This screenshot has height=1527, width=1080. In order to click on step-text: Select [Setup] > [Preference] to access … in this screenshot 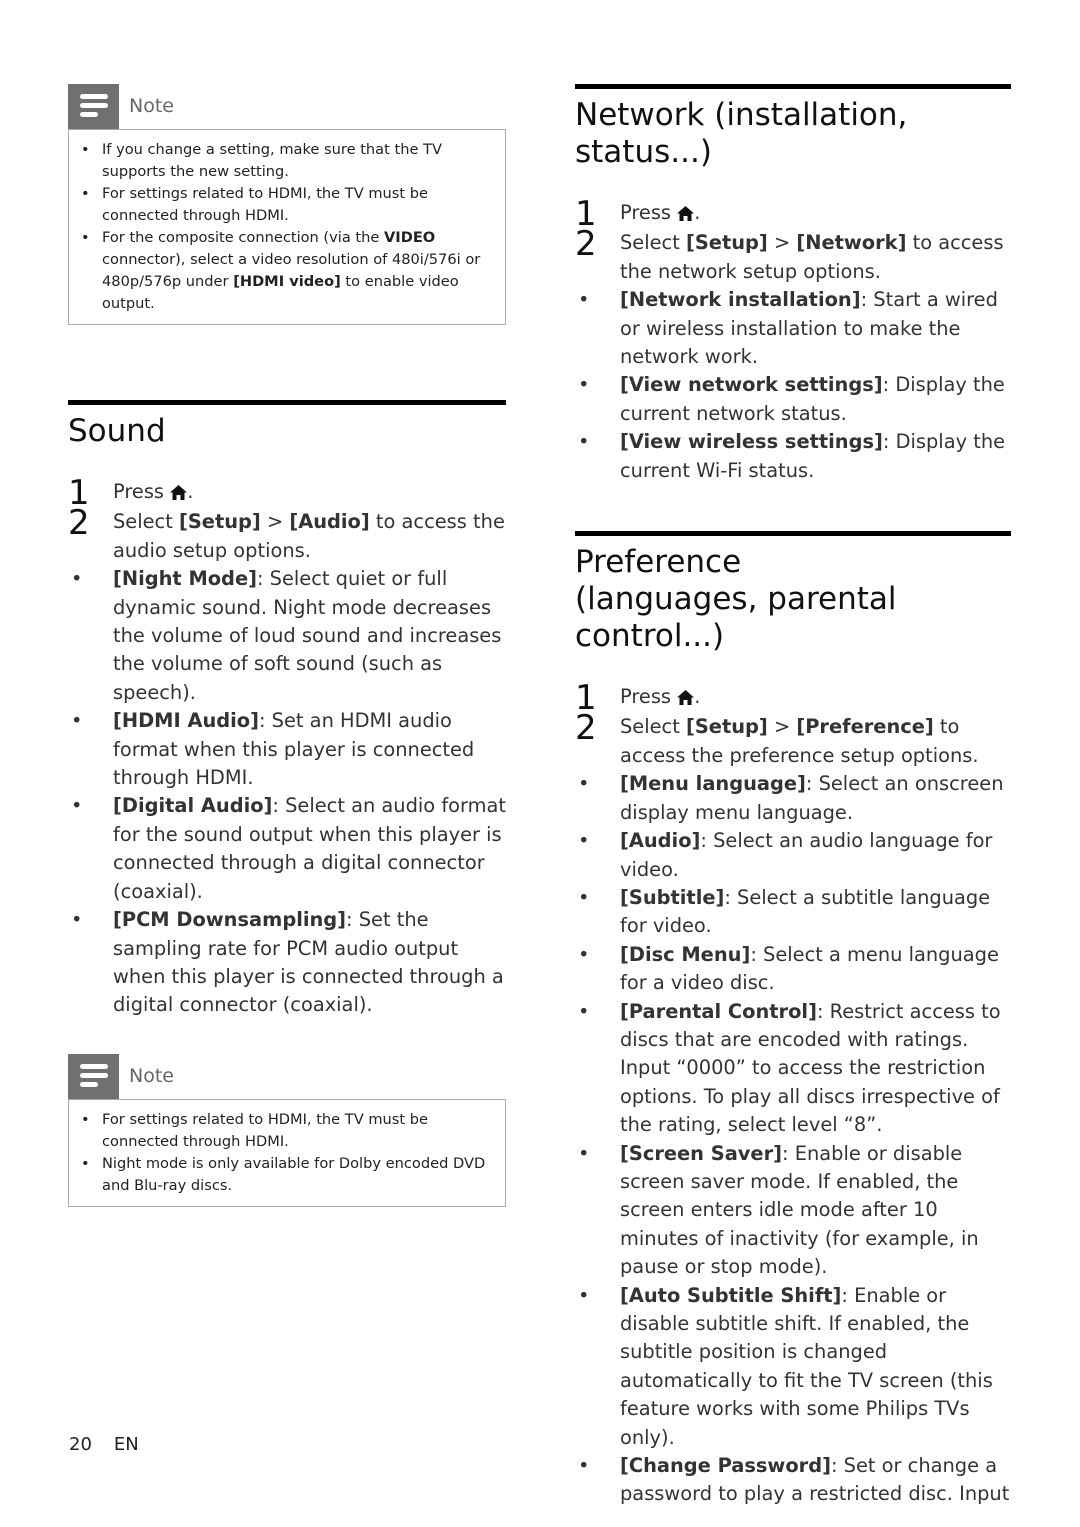, I will do `click(815, 741)`.